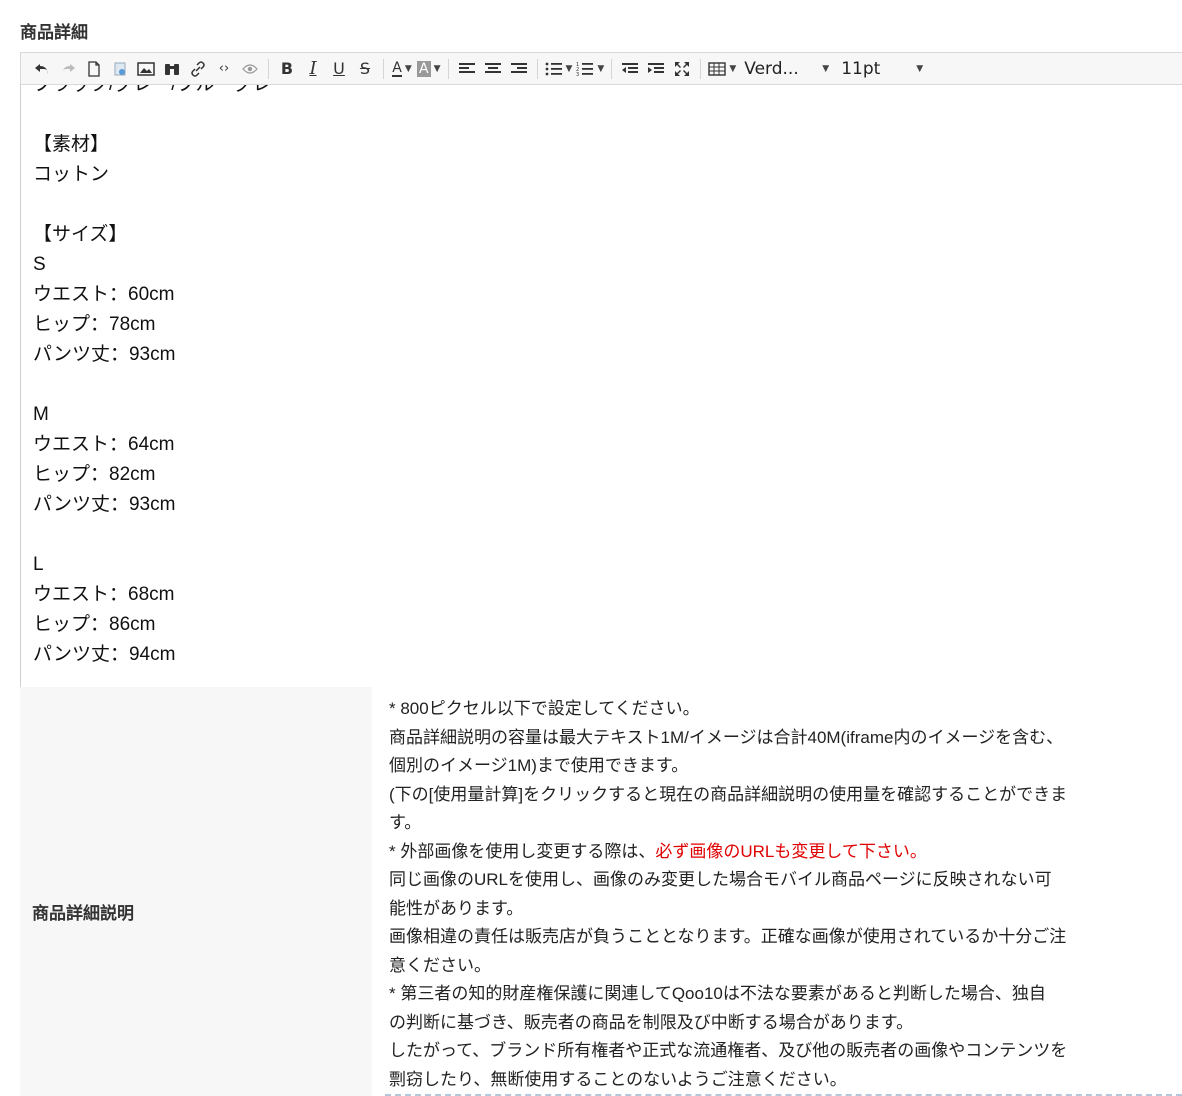 This screenshot has width=1182, height=1096. Describe the element at coordinates (41, 414) in the screenshot. I see `editor-line: M` at that location.